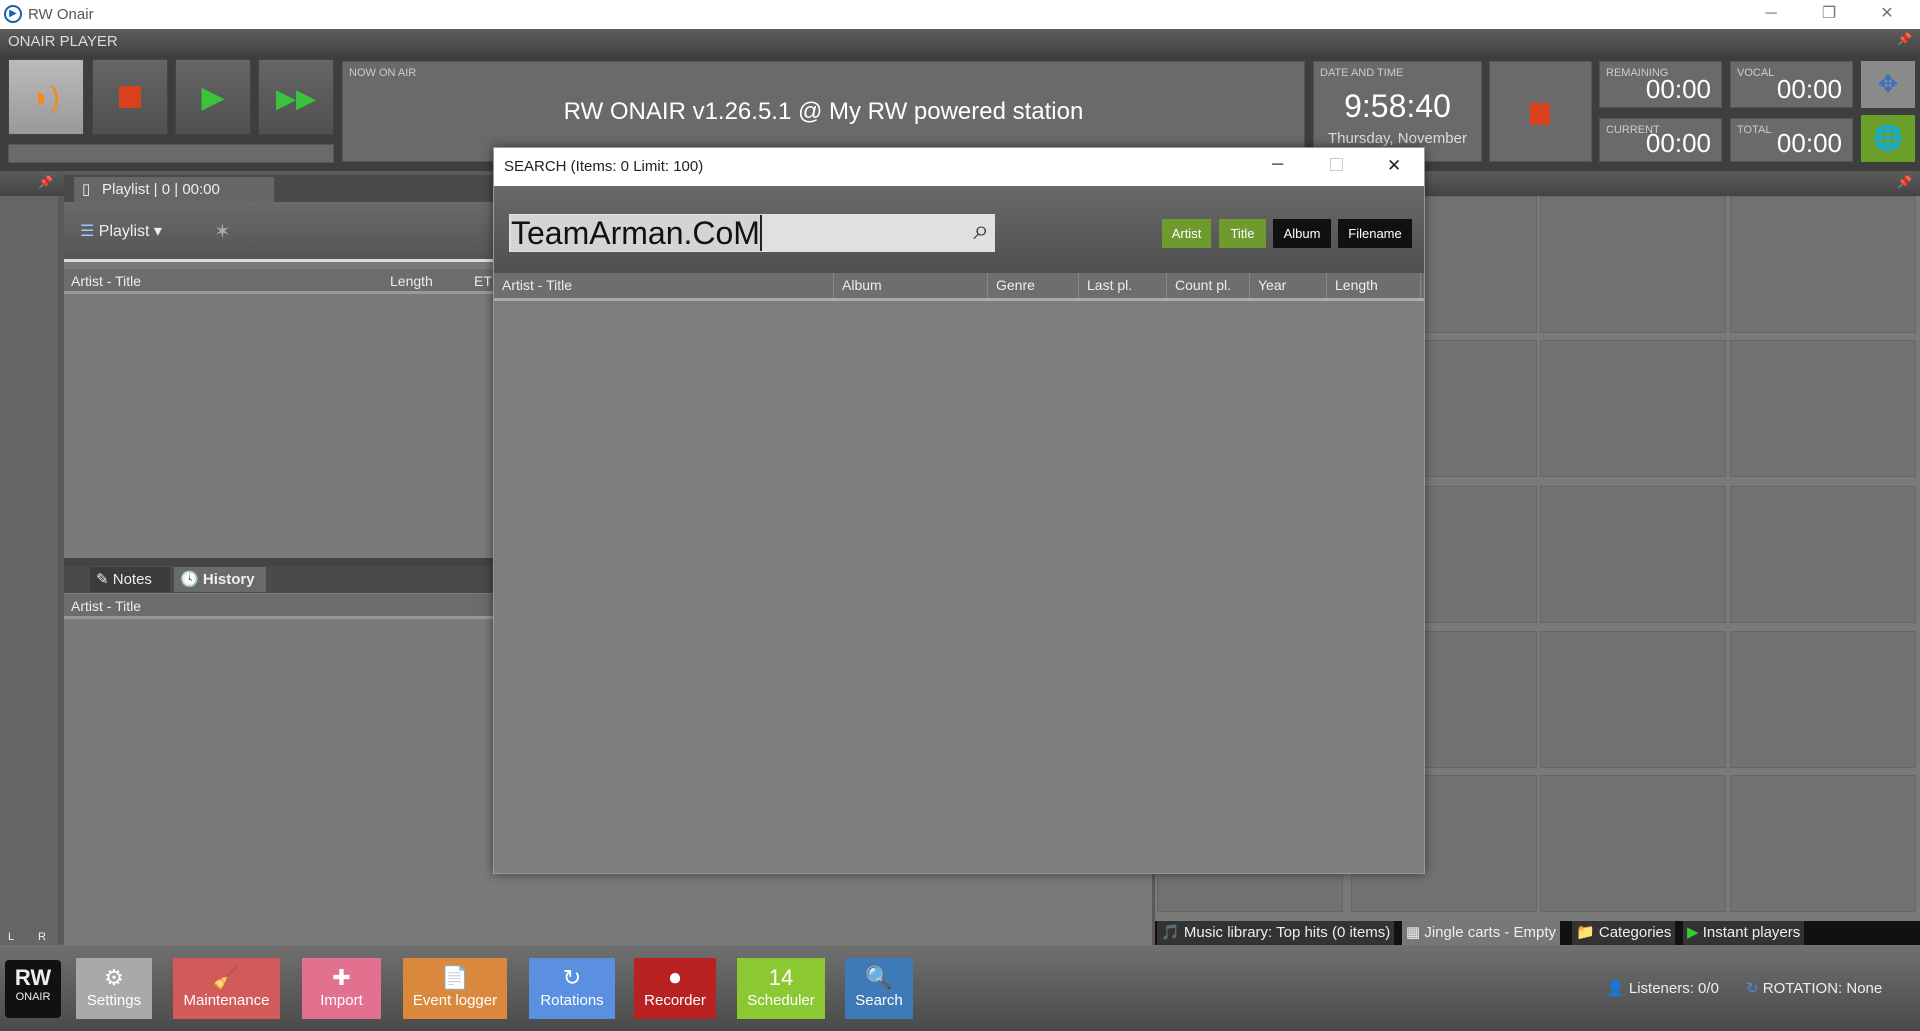 The height and width of the screenshot is (1031, 1920). What do you see at coordinates (1375, 233) in the screenshot?
I see `filter-filename-toggle: Filename` at bounding box center [1375, 233].